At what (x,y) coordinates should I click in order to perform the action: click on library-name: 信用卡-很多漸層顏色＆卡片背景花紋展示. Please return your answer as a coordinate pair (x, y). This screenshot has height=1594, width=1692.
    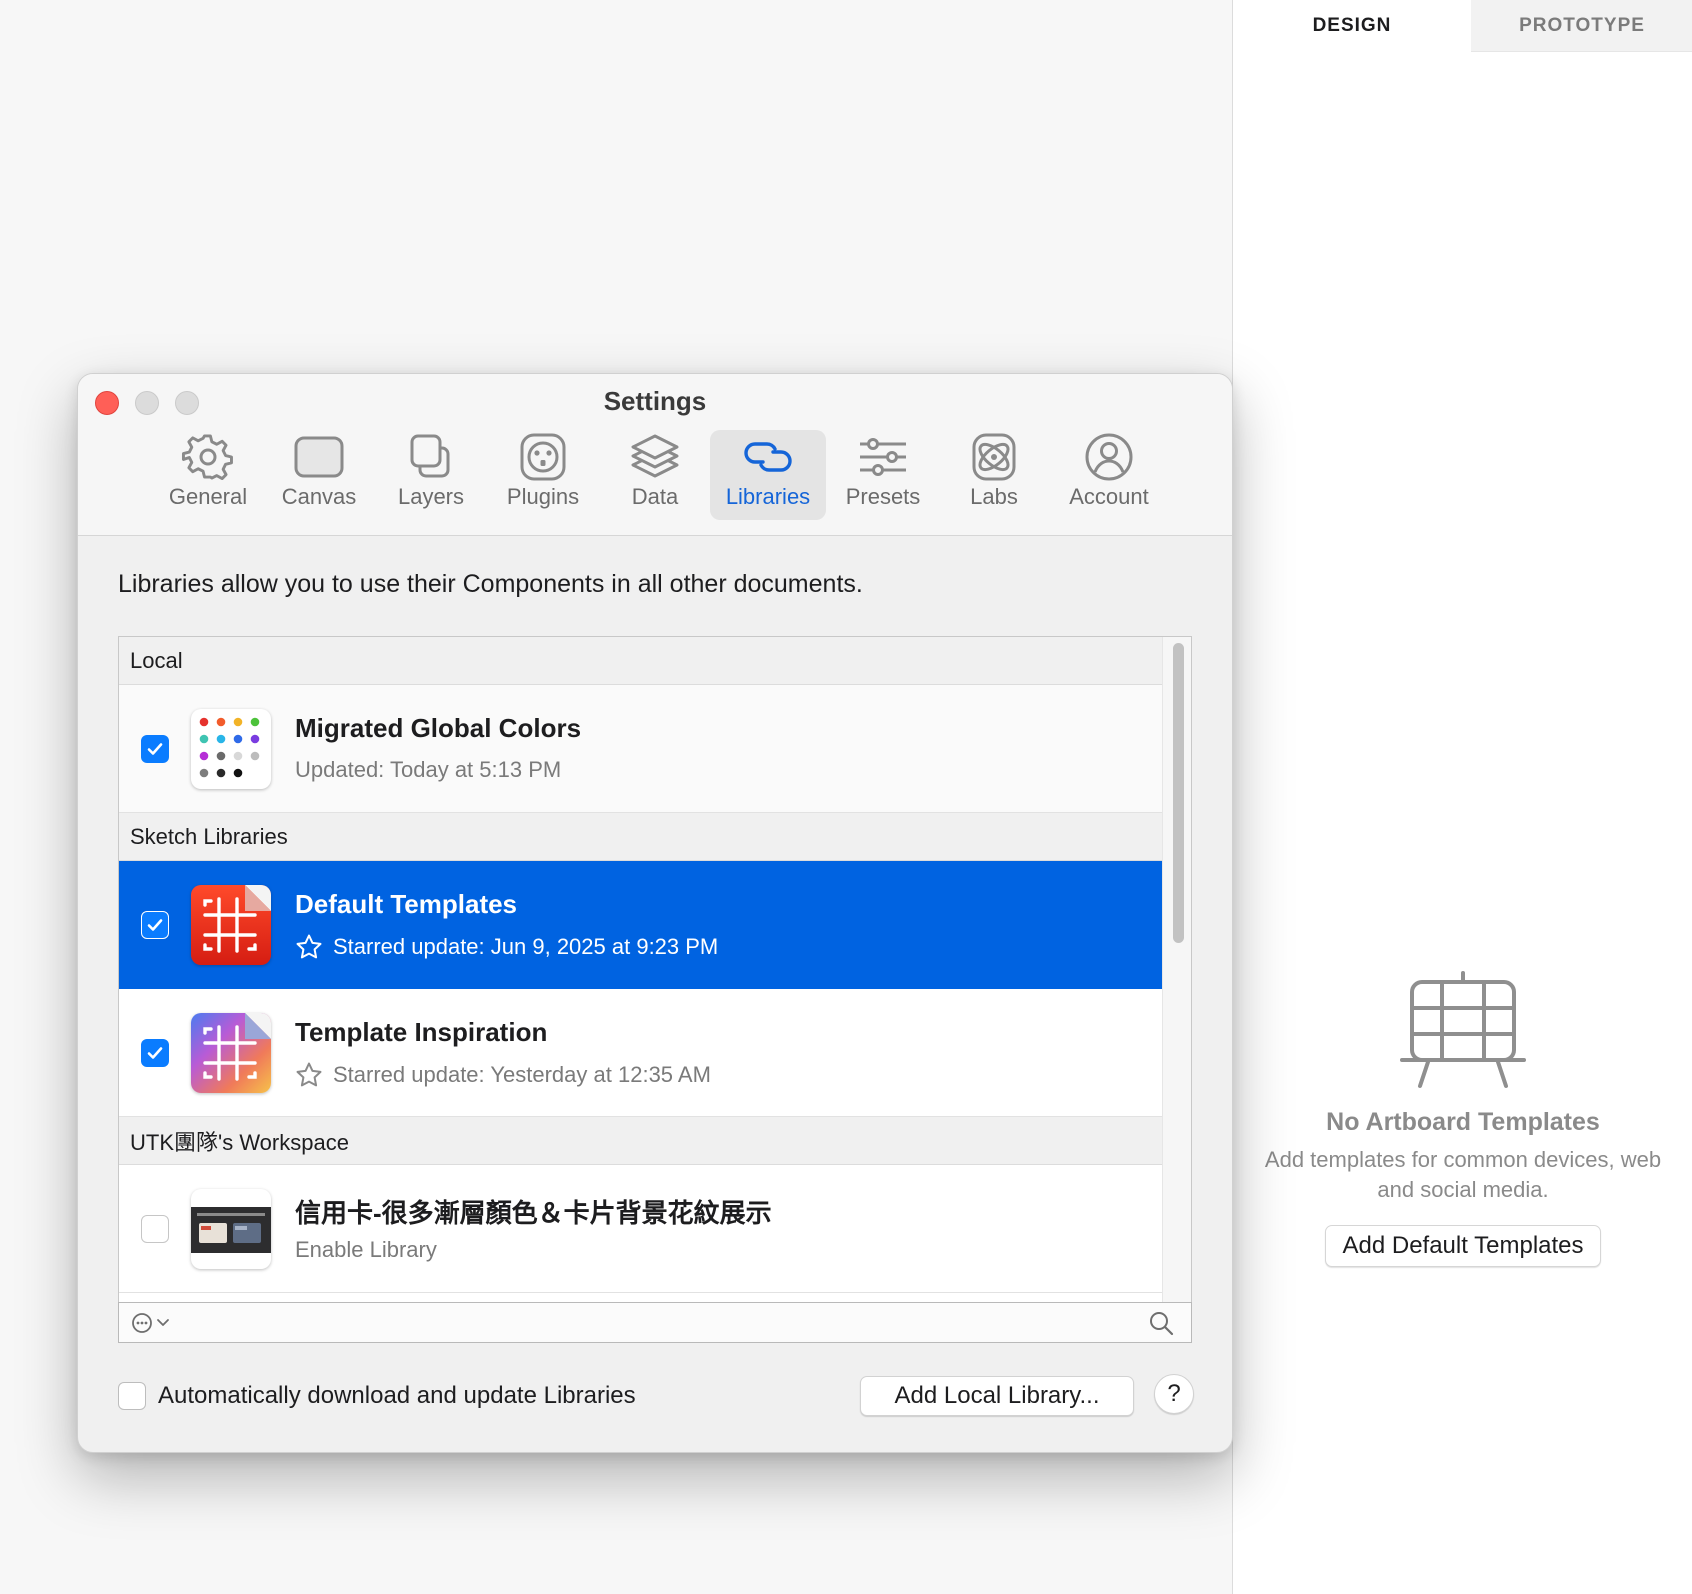
    Looking at the image, I should click on (533, 1213).